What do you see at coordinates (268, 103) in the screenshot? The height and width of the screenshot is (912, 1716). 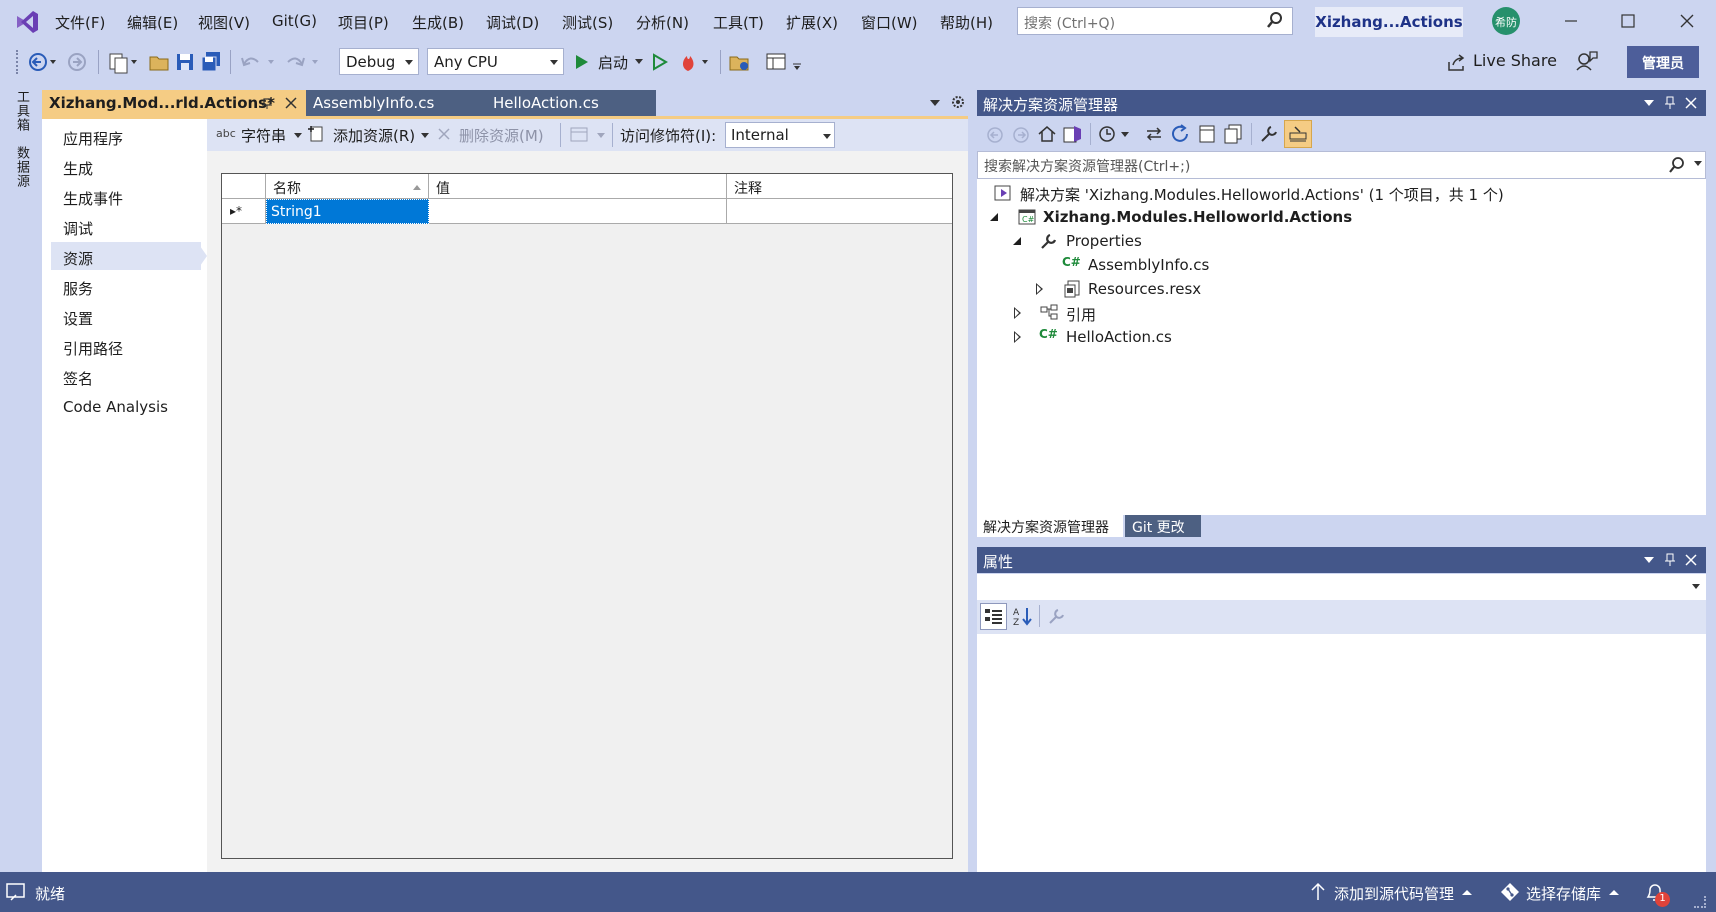 I see `pin-icon` at bounding box center [268, 103].